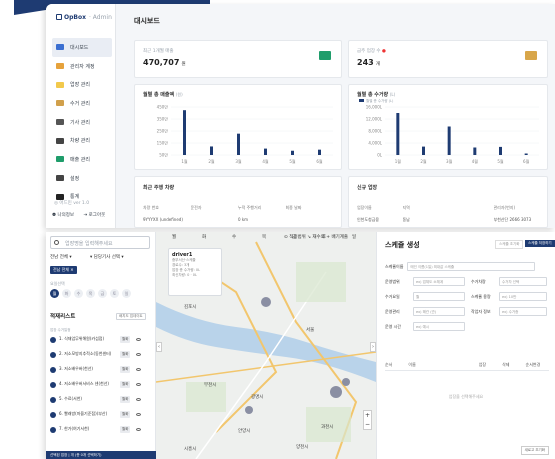 The height and width of the screenshot is (459, 555). What do you see at coordinates (100, 17) in the screenshot?
I see `brand-sub: · Admin` at bounding box center [100, 17].